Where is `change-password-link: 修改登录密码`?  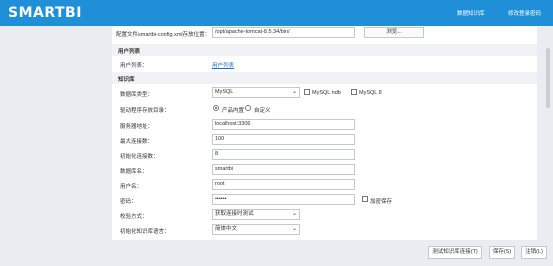
change-password-link: 修改登录密码 is located at coordinates (524, 13).